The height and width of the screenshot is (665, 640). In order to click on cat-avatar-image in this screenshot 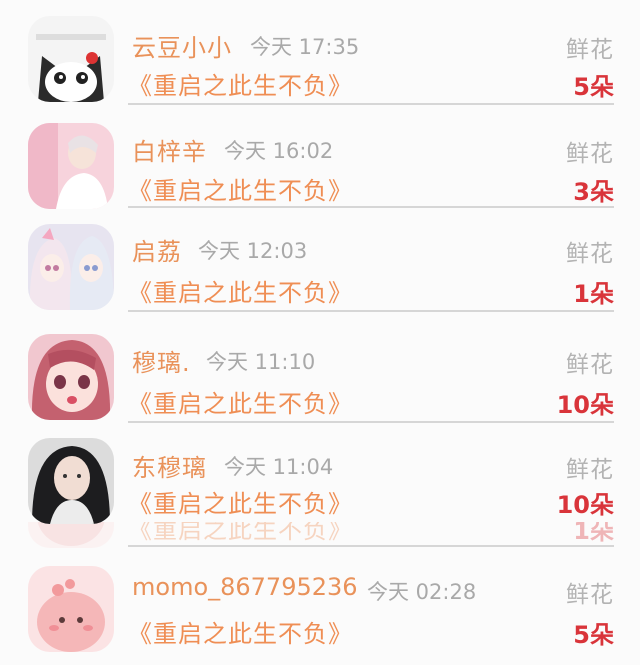, I will do `click(71, 59)`.